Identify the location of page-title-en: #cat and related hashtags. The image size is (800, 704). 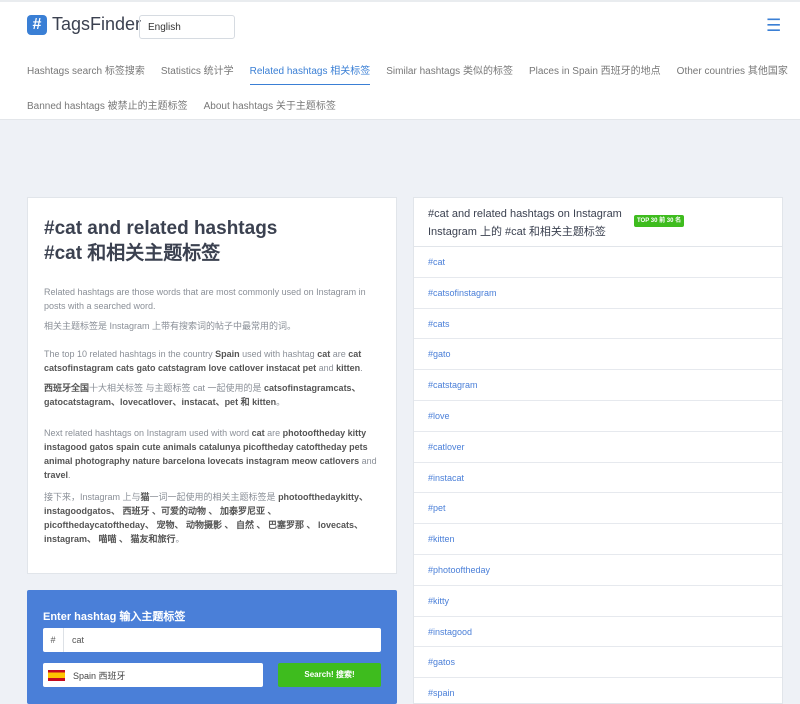
(161, 228).